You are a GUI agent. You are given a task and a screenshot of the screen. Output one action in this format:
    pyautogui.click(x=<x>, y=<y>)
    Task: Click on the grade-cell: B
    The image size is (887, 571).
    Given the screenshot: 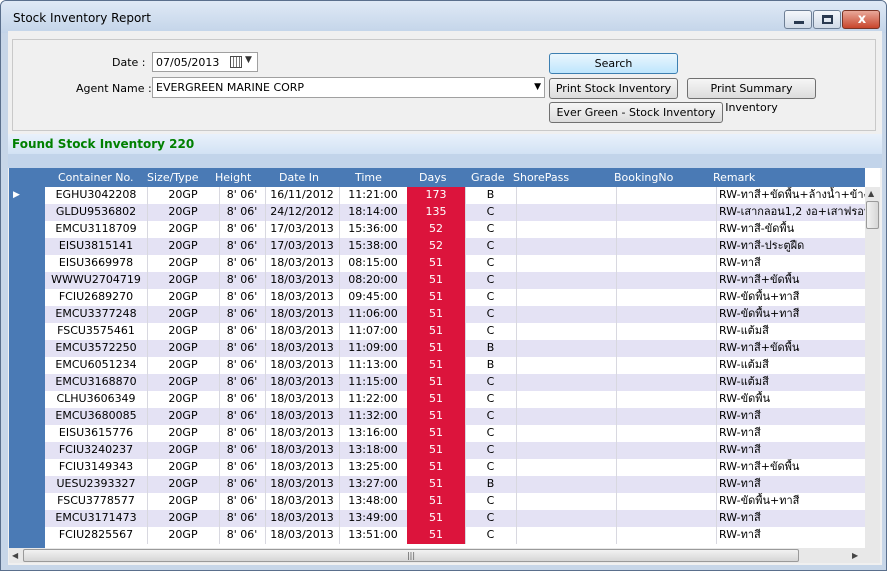 What is the action you would take?
    pyautogui.click(x=490, y=365)
    